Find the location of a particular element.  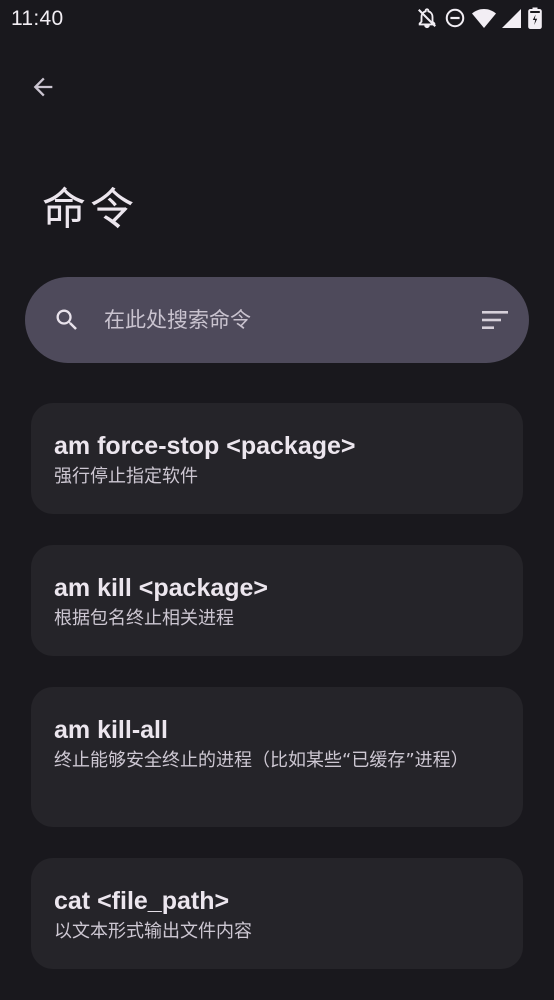

search-input is located at coordinates (269, 320).